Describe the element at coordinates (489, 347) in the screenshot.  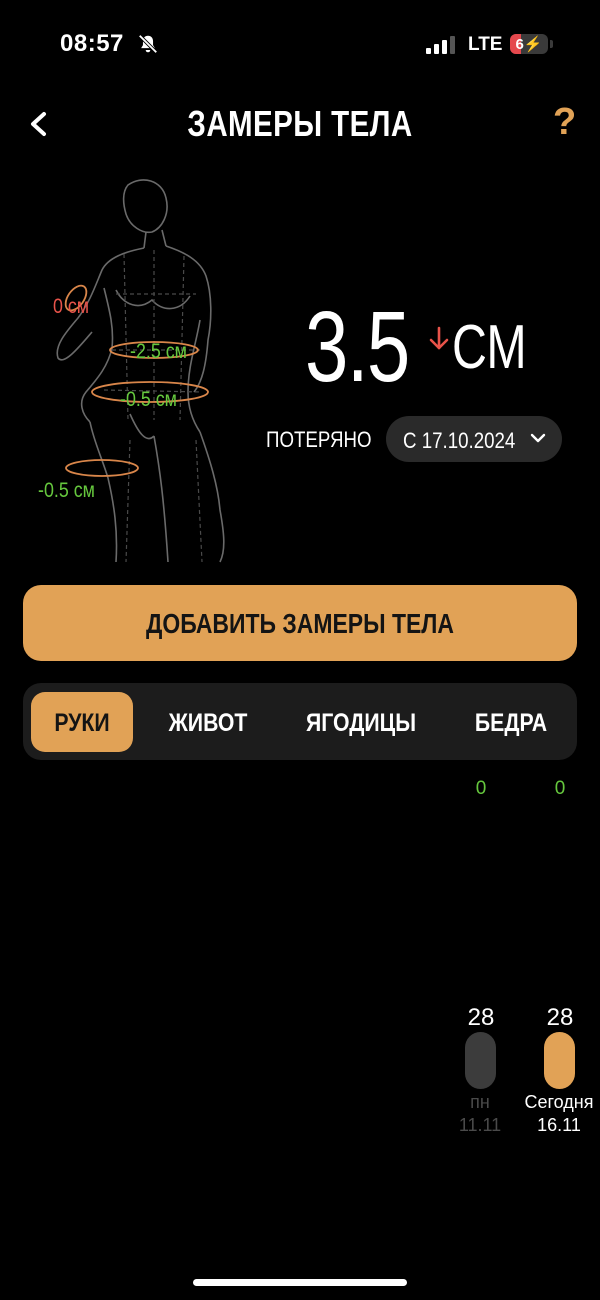
I see `lost-unit: СМ` at that location.